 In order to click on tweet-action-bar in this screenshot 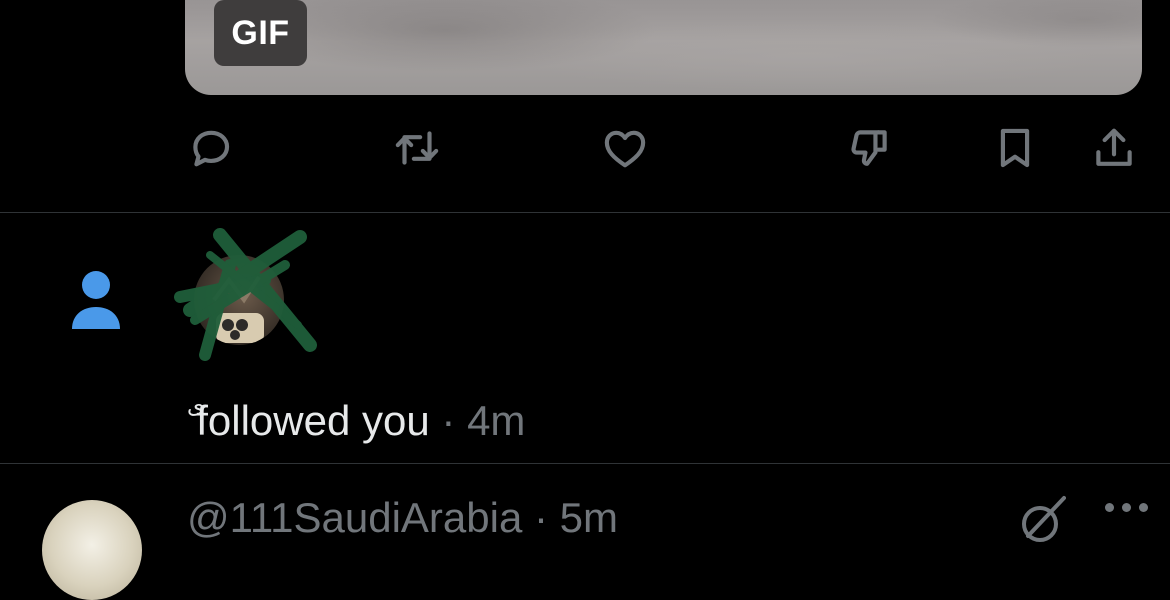, I will do `click(585, 148)`.